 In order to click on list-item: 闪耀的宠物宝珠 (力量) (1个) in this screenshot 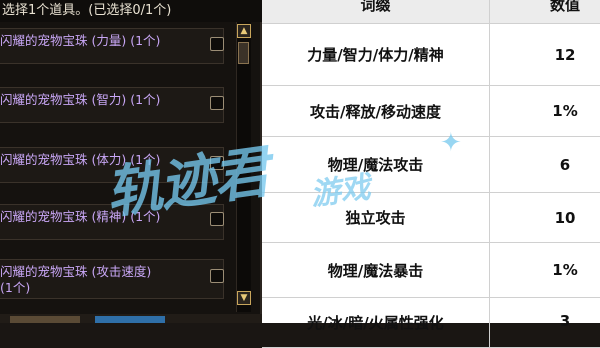, I will do `click(112, 46)`.